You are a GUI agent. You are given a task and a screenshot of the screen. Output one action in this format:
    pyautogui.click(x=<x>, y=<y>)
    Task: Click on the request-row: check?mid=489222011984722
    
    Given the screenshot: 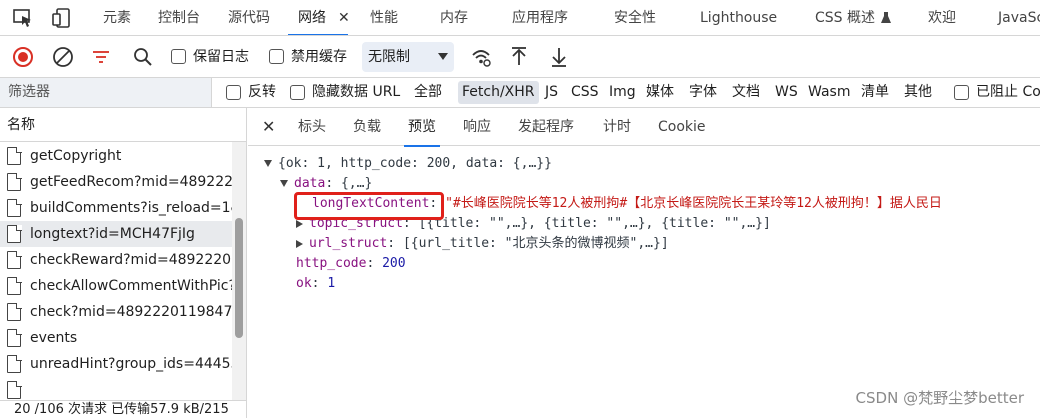 What is the action you would take?
    pyautogui.click(x=116, y=312)
    